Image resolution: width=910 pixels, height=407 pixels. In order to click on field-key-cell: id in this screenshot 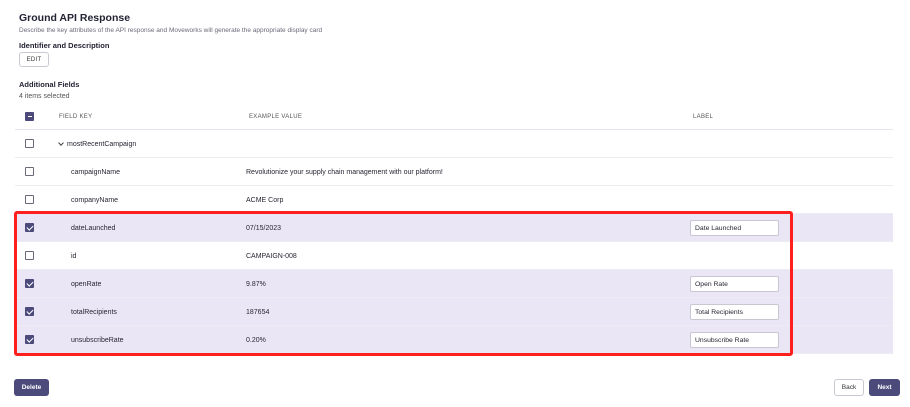, I will do `click(73, 256)`.